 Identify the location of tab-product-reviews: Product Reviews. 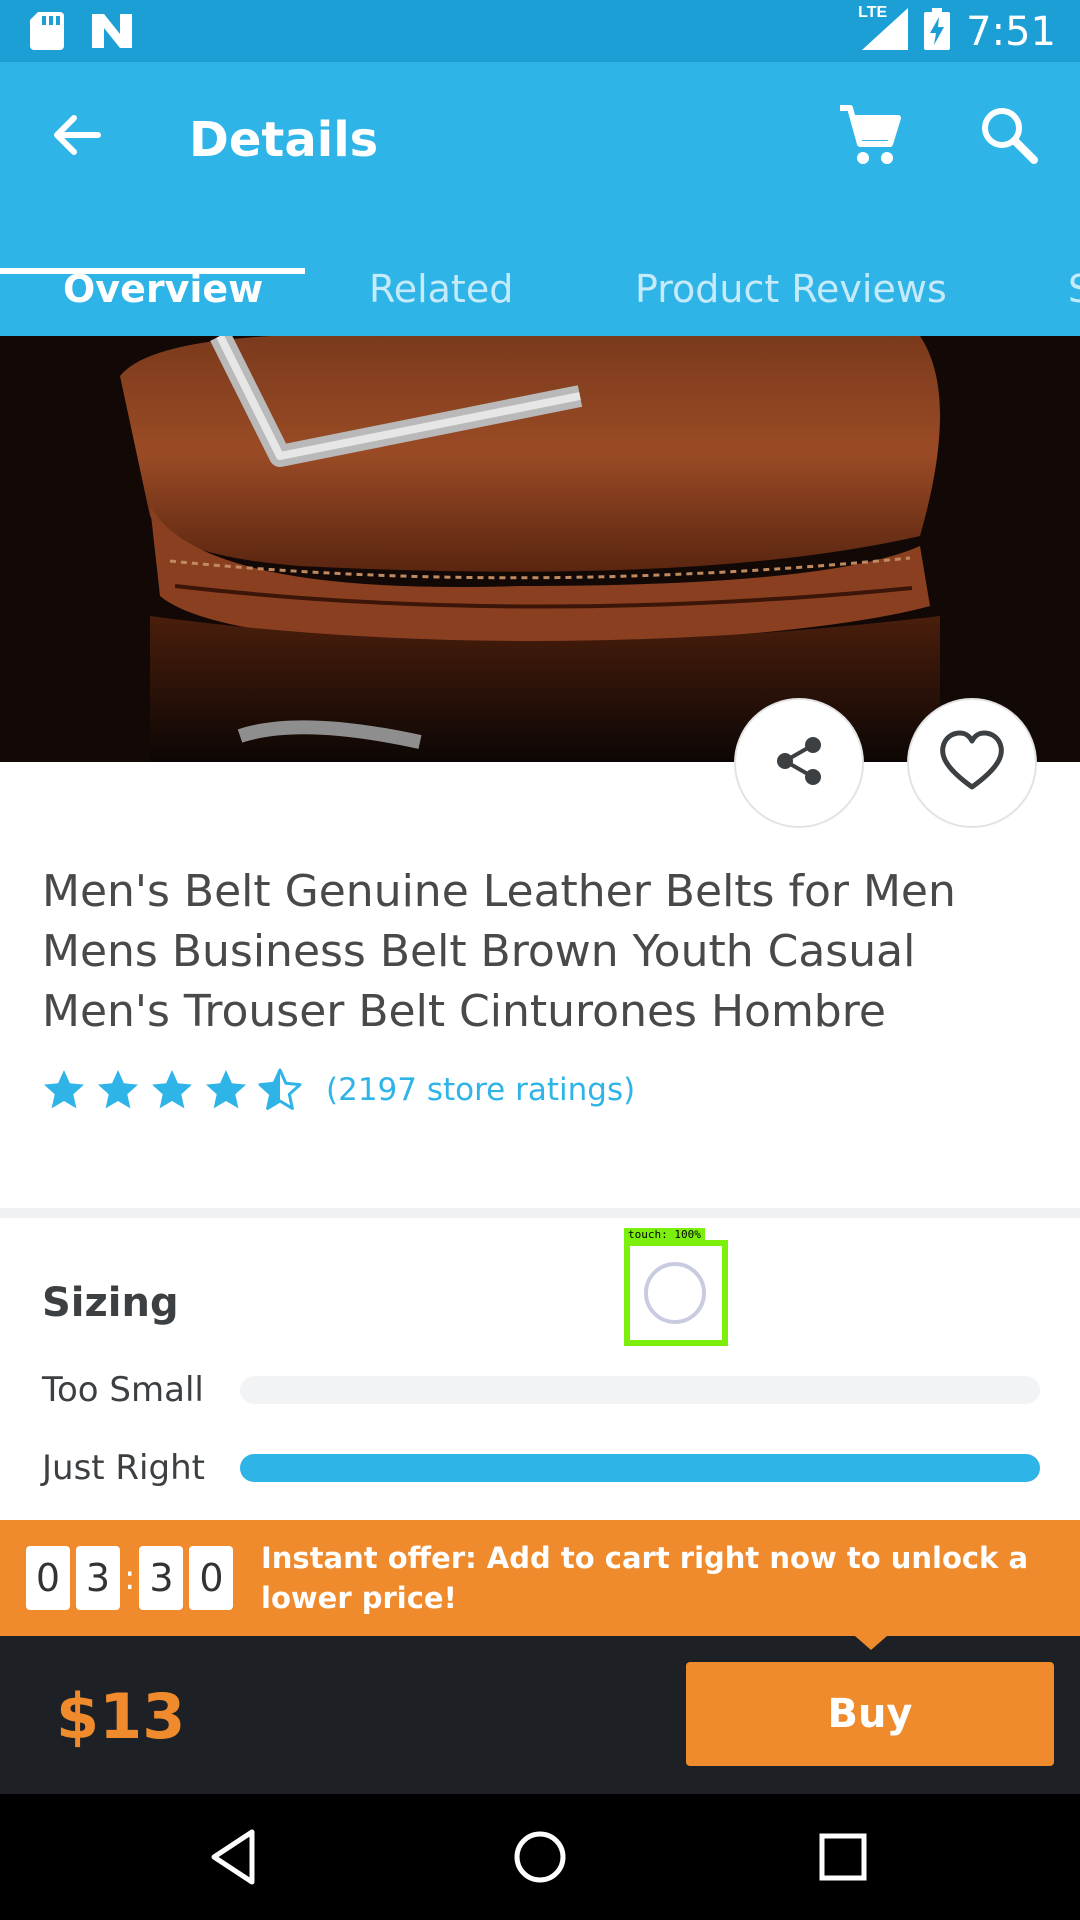
(791, 289).